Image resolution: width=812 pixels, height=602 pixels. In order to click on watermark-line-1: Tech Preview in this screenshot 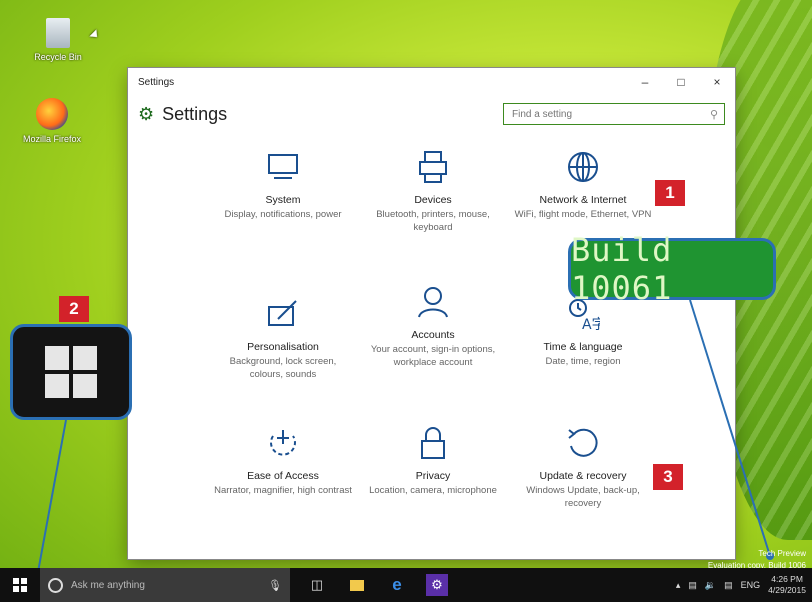, I will do `click(782, 553)`.